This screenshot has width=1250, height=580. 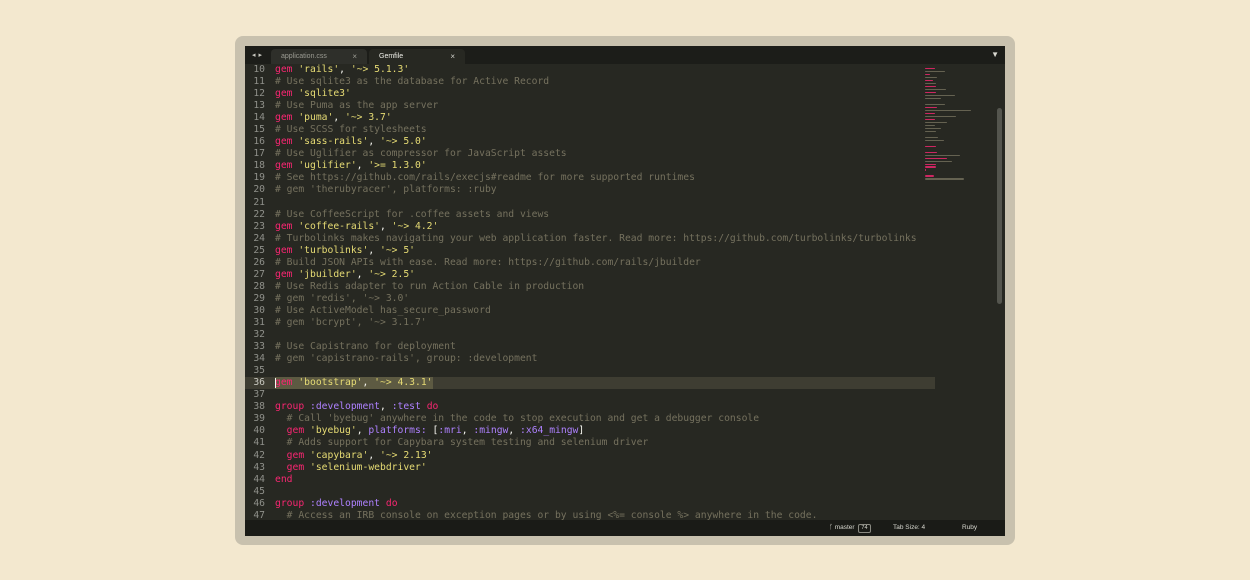 What do you see at coordinates (255, 94) in the screenshot?
I see `line-number: 12` at bounding box center [255, 94].